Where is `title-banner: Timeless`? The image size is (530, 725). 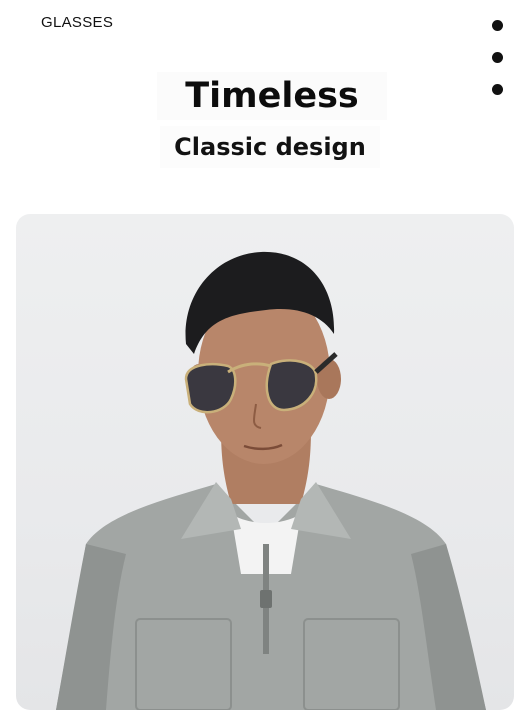 title-banner: Timeless is located at coordinates (272, 96).